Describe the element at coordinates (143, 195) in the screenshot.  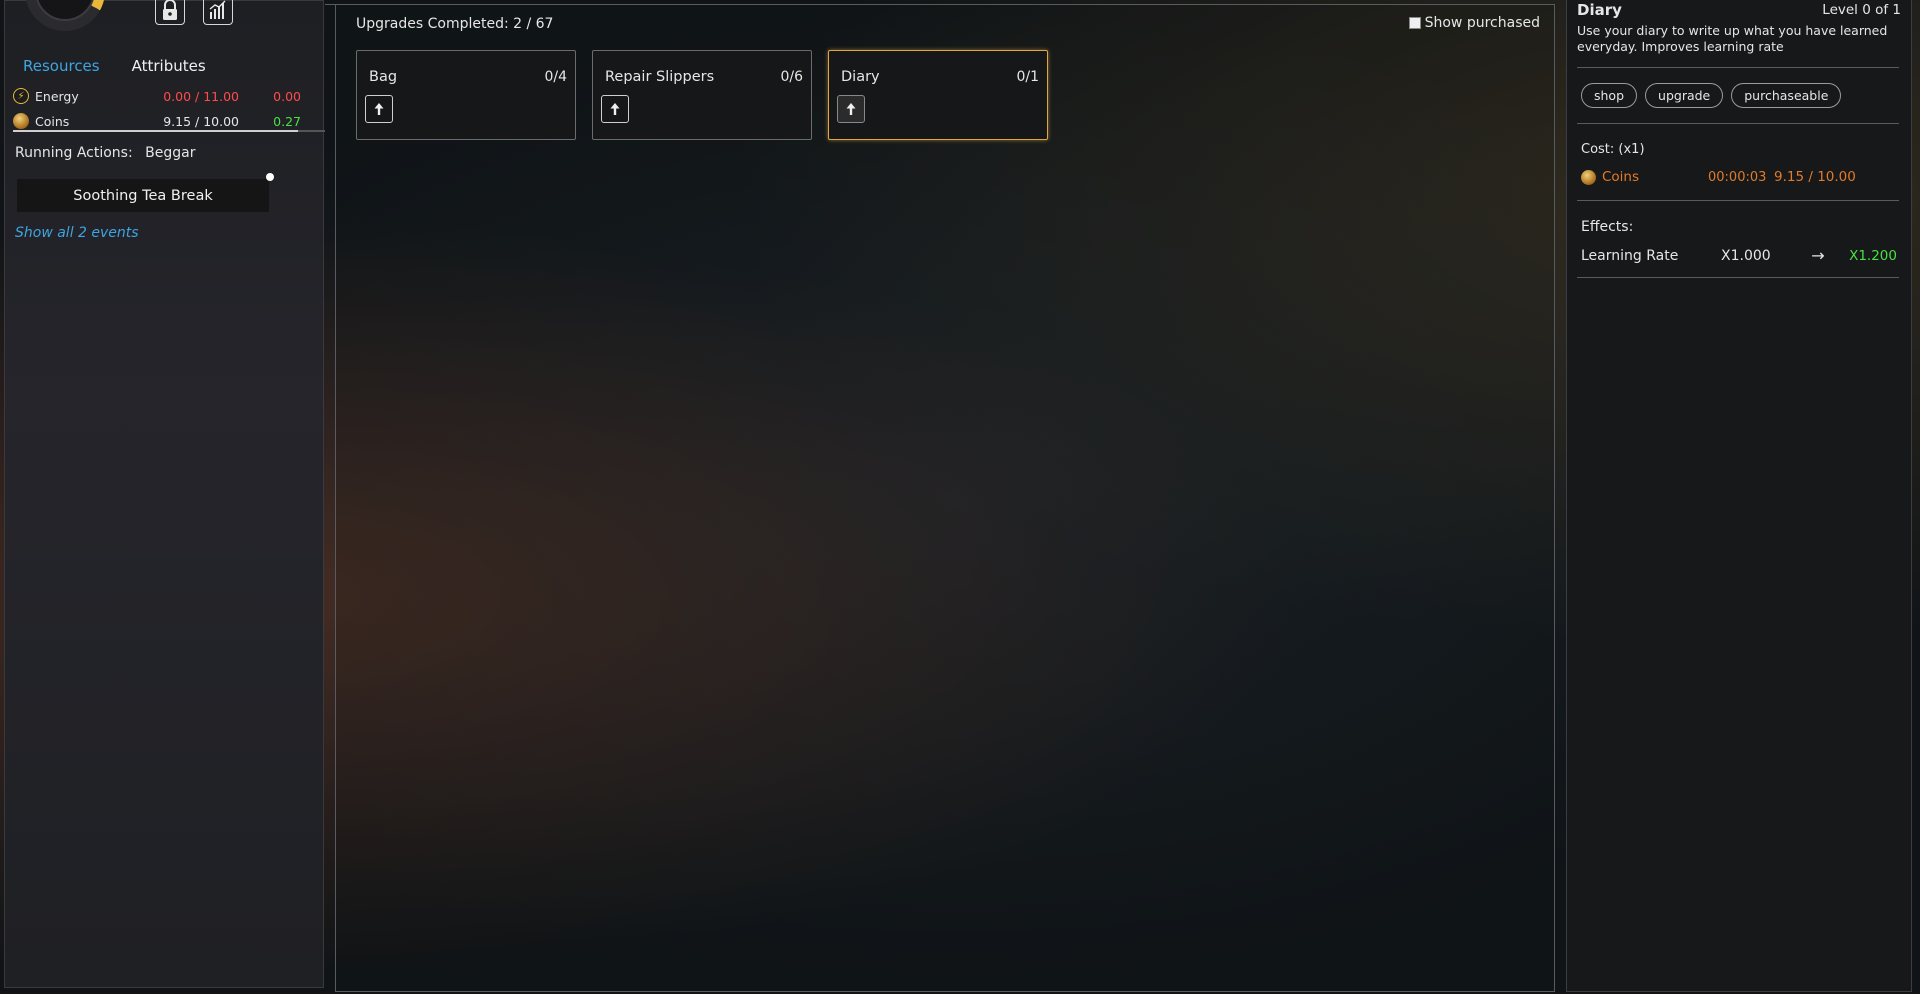
I see `event-button-soothing-tea-break: Soothing Tea Break` at that location.